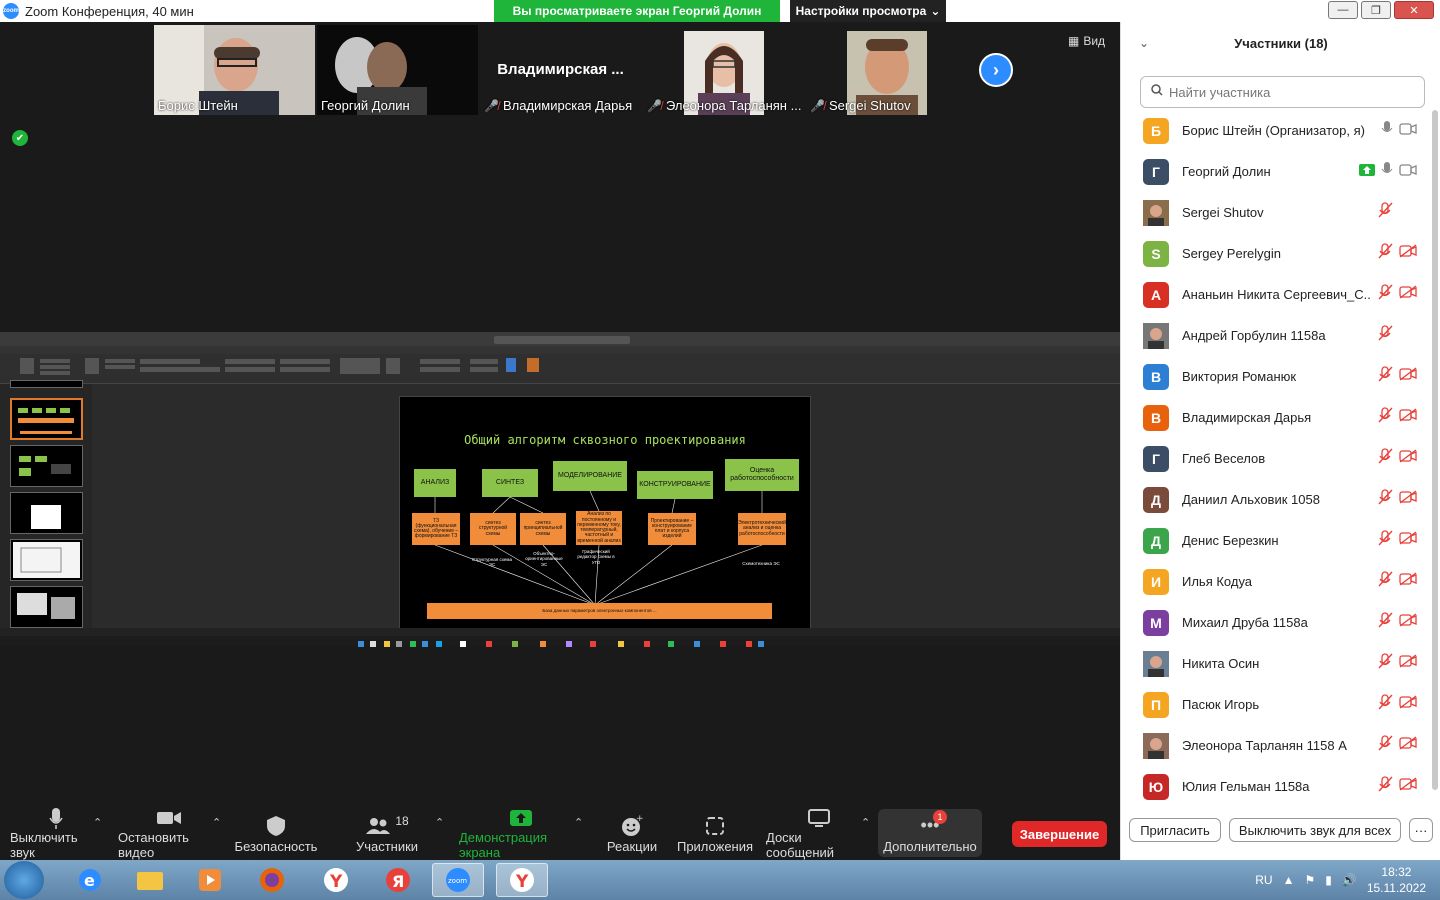 The height and width of the screenshot is (900, 1440). Describe the element at coordinates (398, 880) in the screenshot. I see `yandex-icon: Я` at that location.